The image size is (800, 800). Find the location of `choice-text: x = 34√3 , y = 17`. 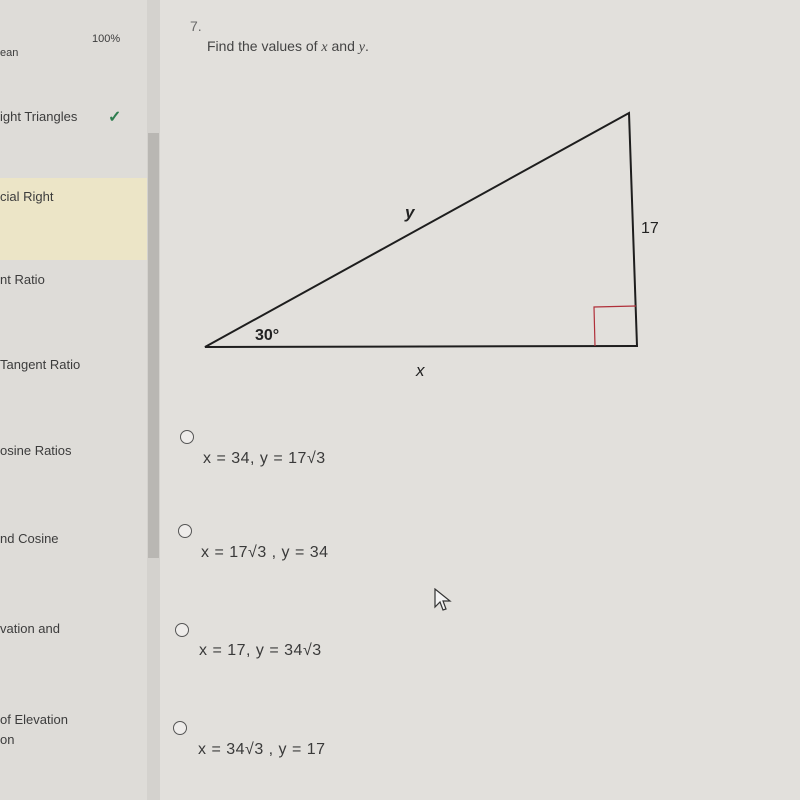

choice-text: x = 34√3 , y = 17 is located at coordinates (262, 750).